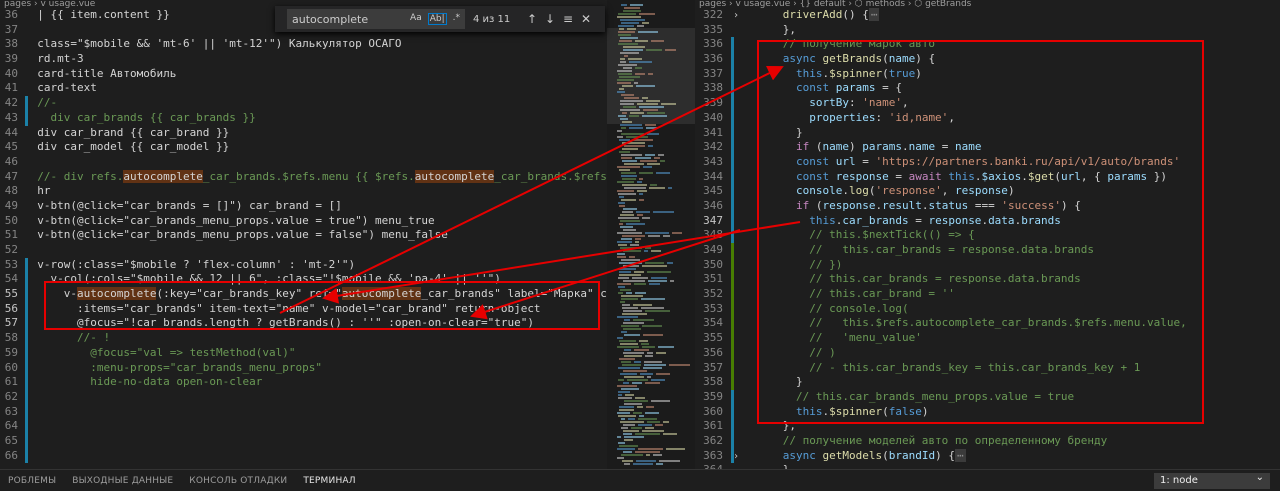 The height and width of the screenshot is (491, 1280). I want to click on line-number: 42, so click(11, 103).